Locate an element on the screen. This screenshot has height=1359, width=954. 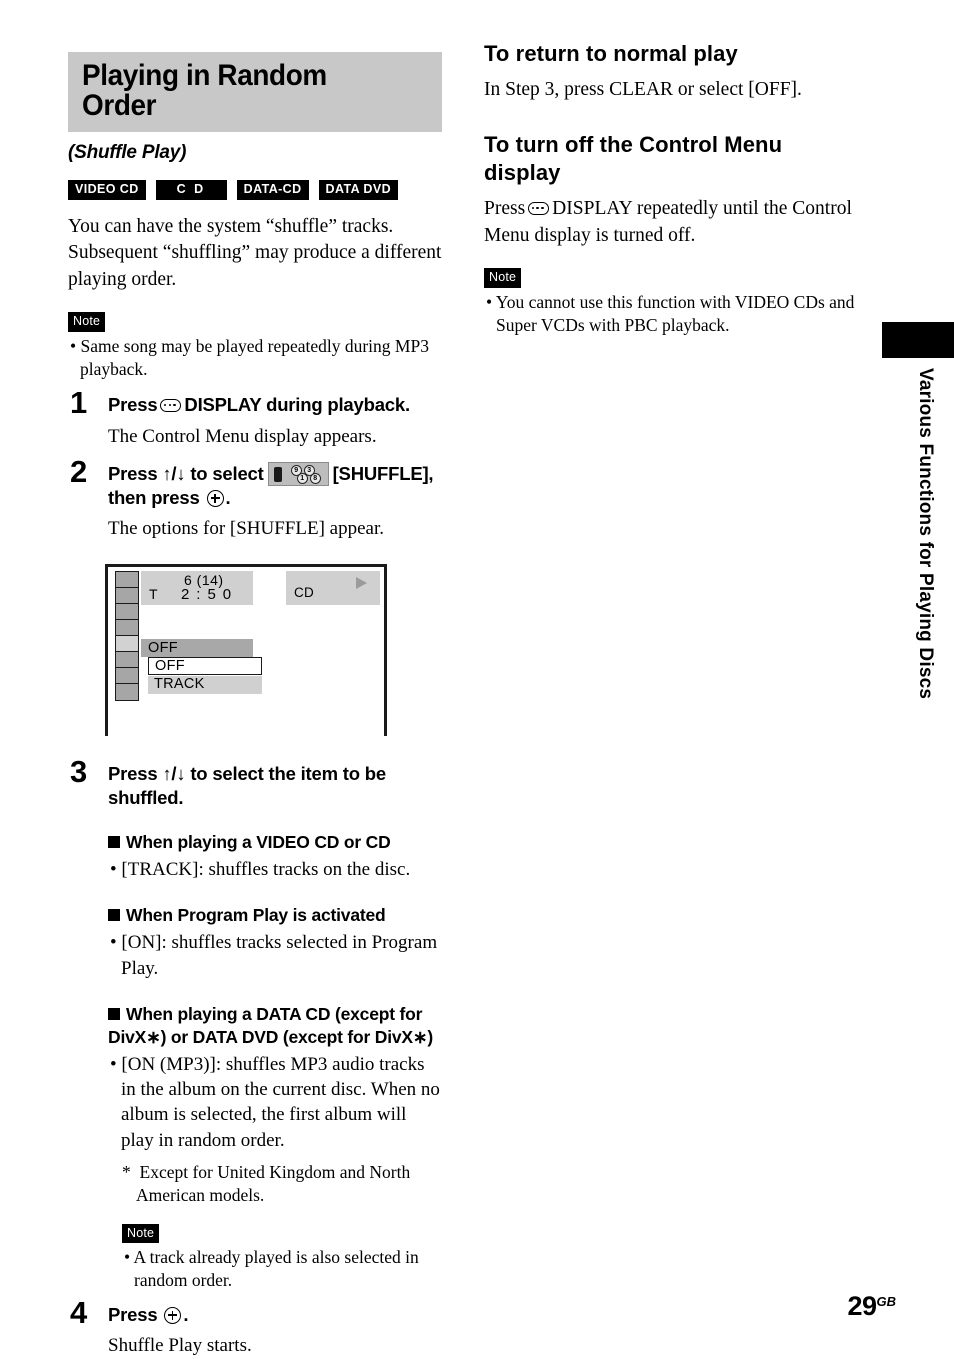
step-4-heading: Press . is located at coordinates (275, 1315).